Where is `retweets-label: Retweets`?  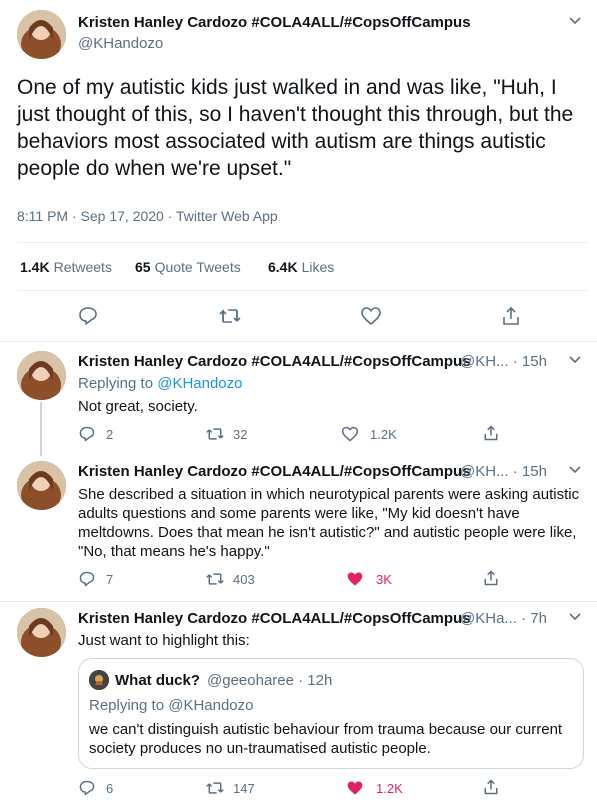
retweets-label: Retweets is located at coordinates (82, 267).